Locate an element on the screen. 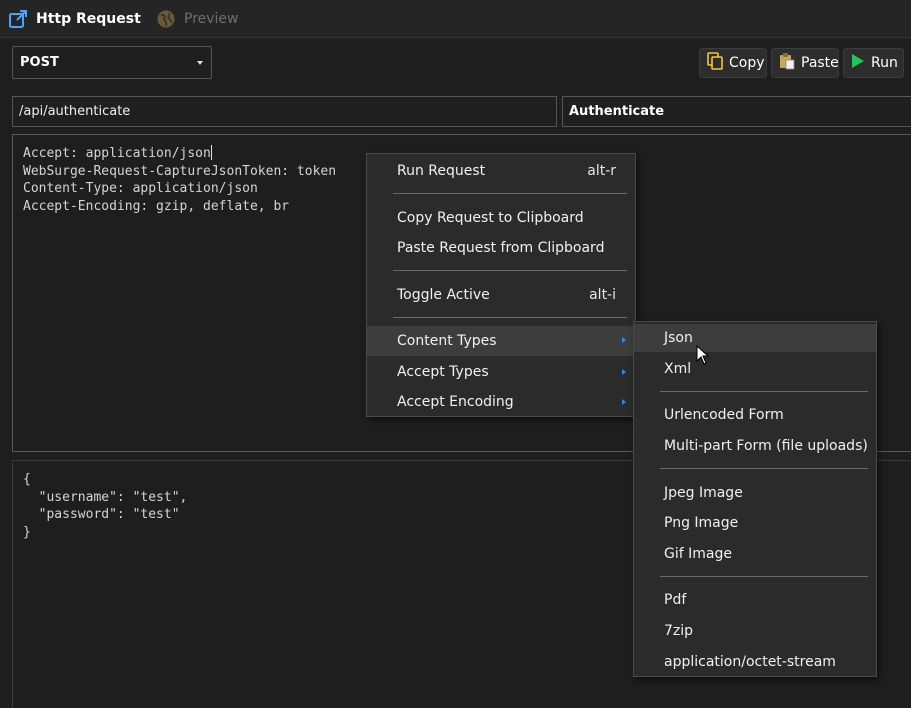  shortcut-label: alt-i is located at coordinates (602, 295).